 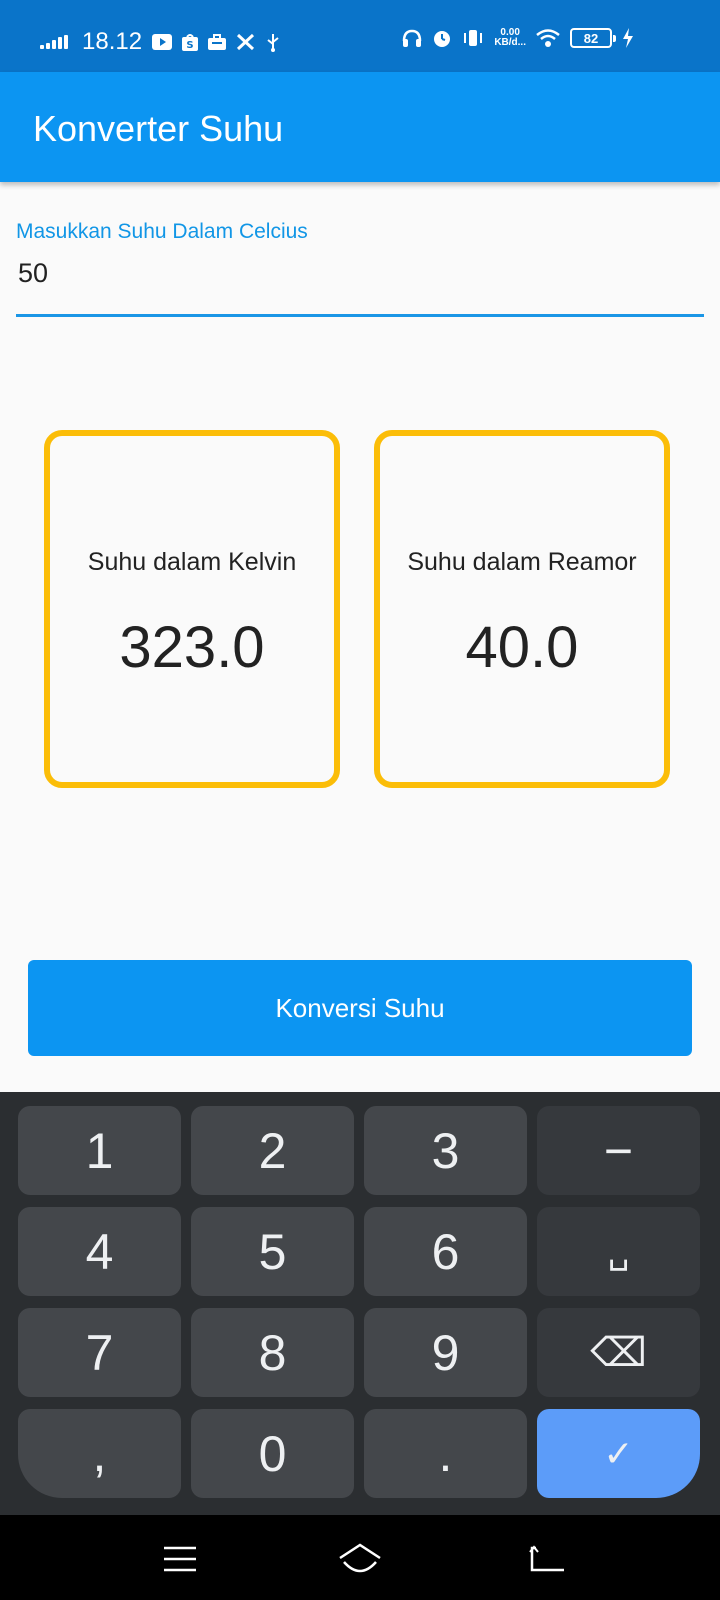 What do you see at coordinates (445, 1150) in the screenshot?
I see `key-3: 3` at bounding box center [445, 1150].